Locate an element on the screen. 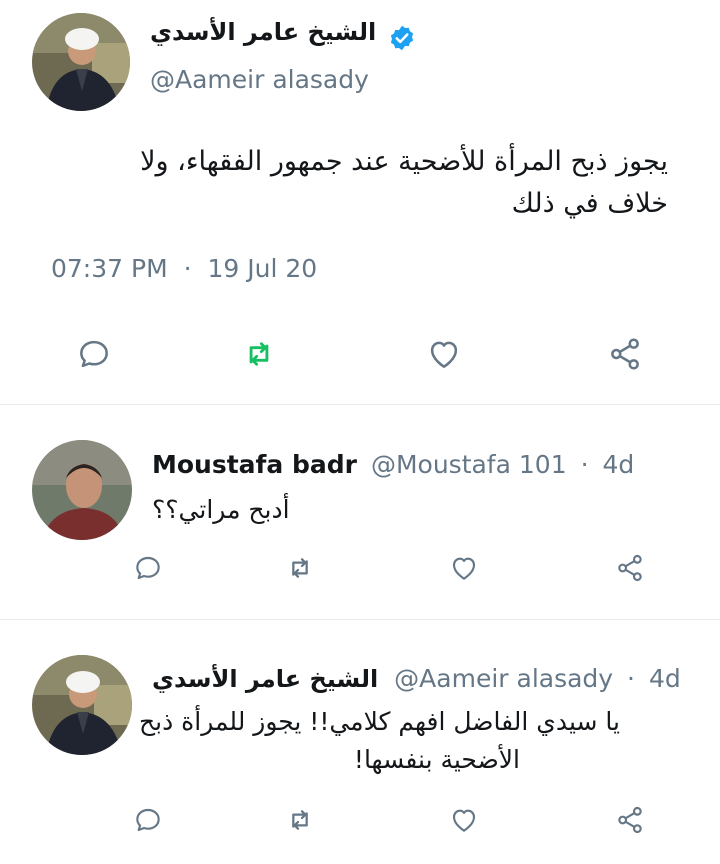 The width and height of the screenshot is (720, 864). reply1-text: أدبح مراتي؟؟ is located at coordinates (221, 509).